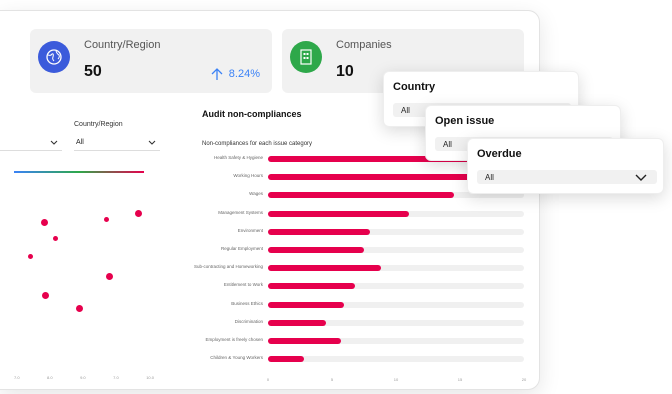 The width and height of the screenshot is (672, 394). Describe the element at coordinates (248, 176) in the screenshot. I see `bar-category-label: Working Hours` at that location.